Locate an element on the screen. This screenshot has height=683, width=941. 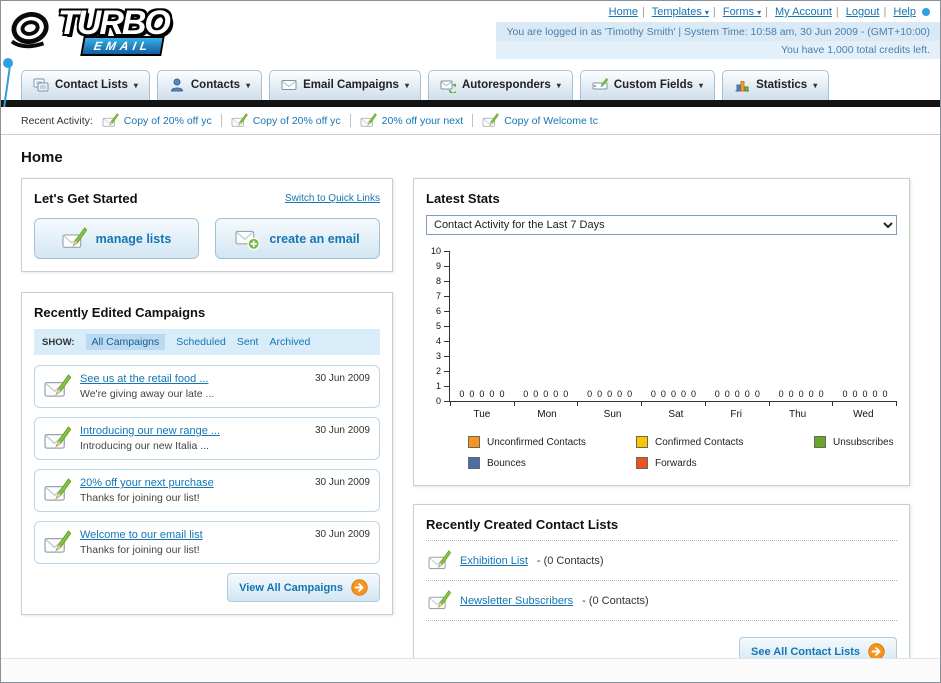
nav-tab-contacts: Contacts ▾ is located at coordinates (209, 85).